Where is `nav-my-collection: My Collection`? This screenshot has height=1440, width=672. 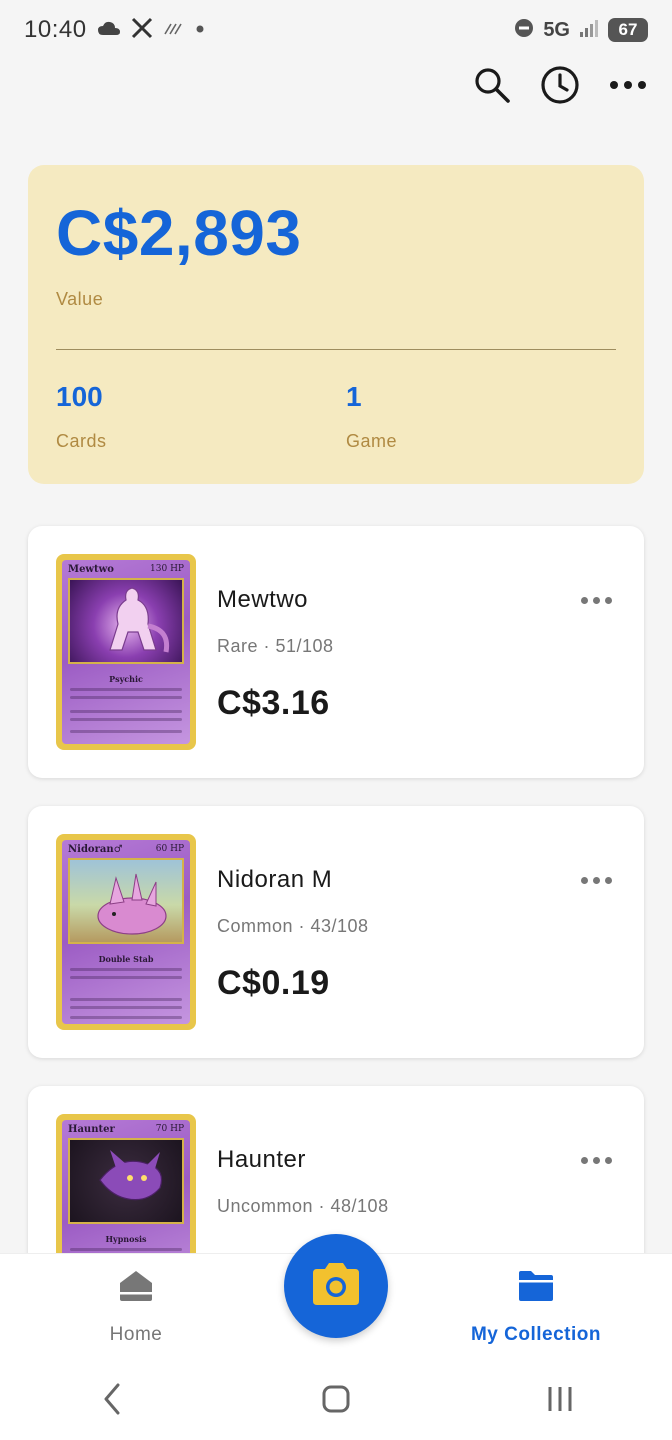 nav-my-collection: My Collection is located at coordinates (536, 1305).